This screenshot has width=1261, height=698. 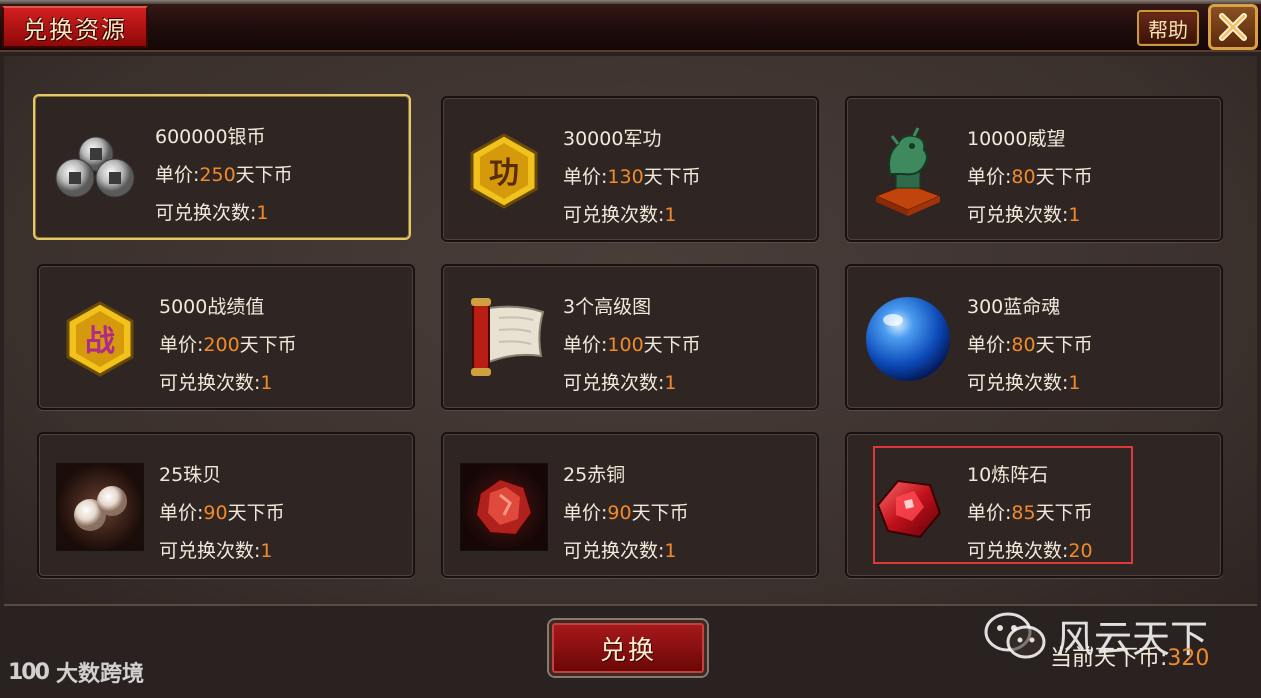 I want to click on item-count: 可兑换次数:20, so click(x=1030, y=551).